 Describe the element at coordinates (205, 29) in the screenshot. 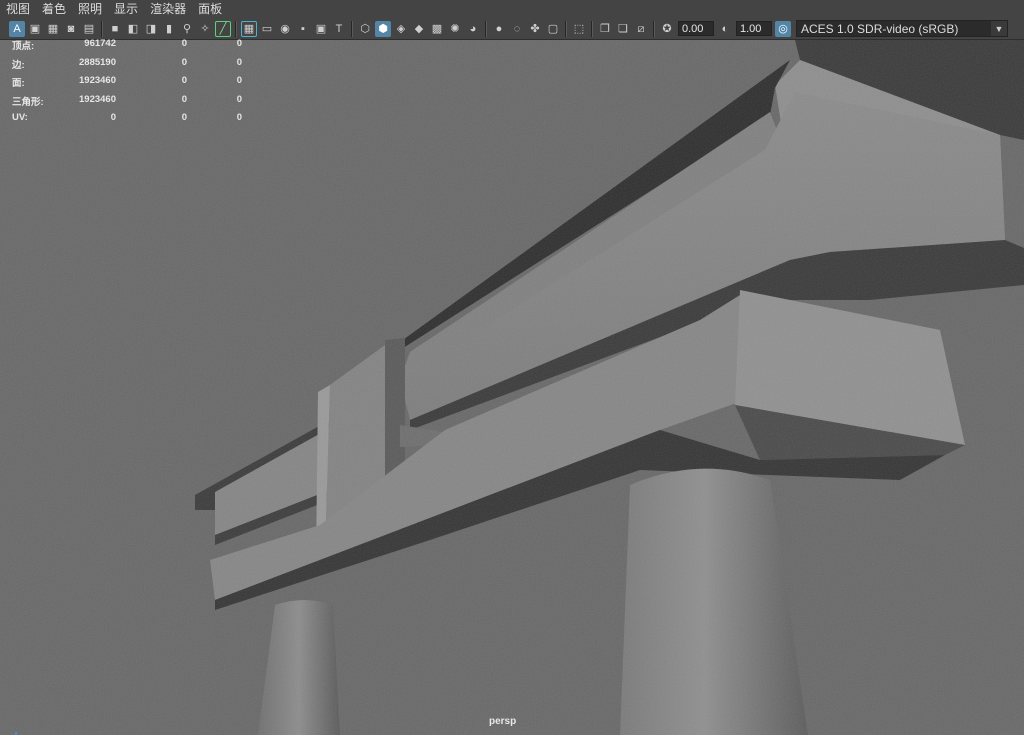

I see `2d-pan-icon: ✧` at that location.